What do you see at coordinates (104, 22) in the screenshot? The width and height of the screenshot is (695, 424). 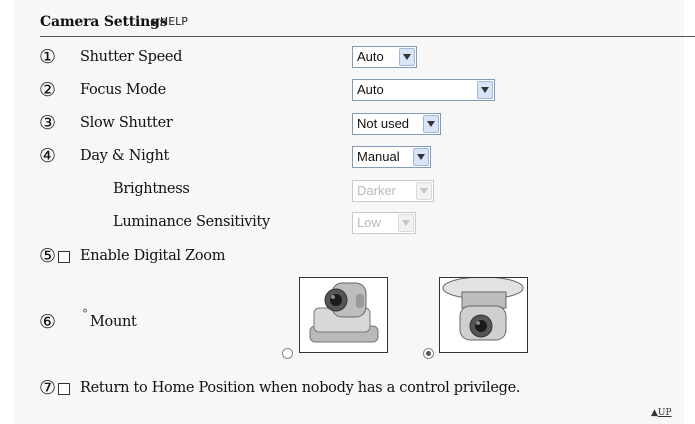 I see `page-title: Camera Settings` at bounding box center [104, 22].